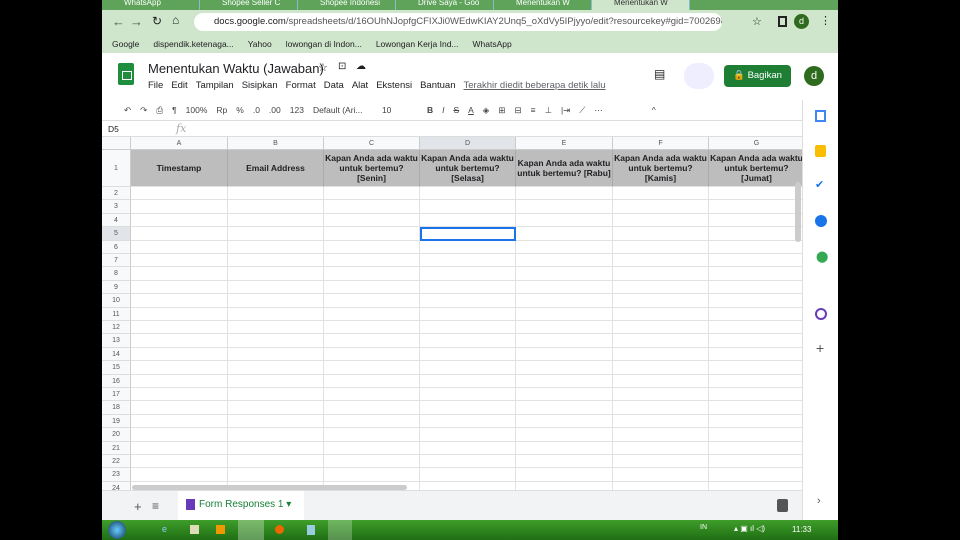 The image size is (960, 540). Describe the element at coordinates (126, 74) in the screenshot. I see `sheets-logo-icon` at that location.